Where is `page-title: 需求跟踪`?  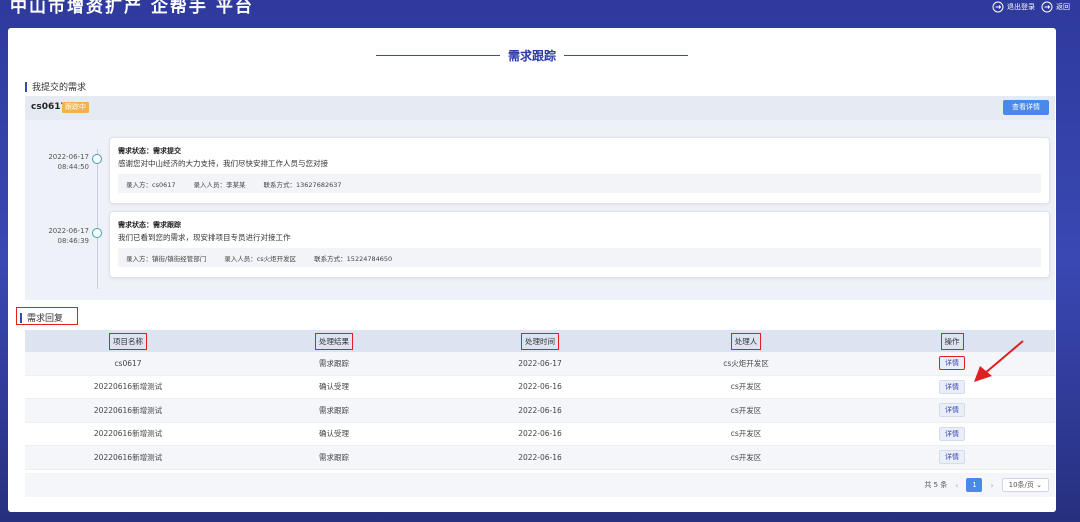
page-title: 需求跟踪 is located at coordinates (531, 55).